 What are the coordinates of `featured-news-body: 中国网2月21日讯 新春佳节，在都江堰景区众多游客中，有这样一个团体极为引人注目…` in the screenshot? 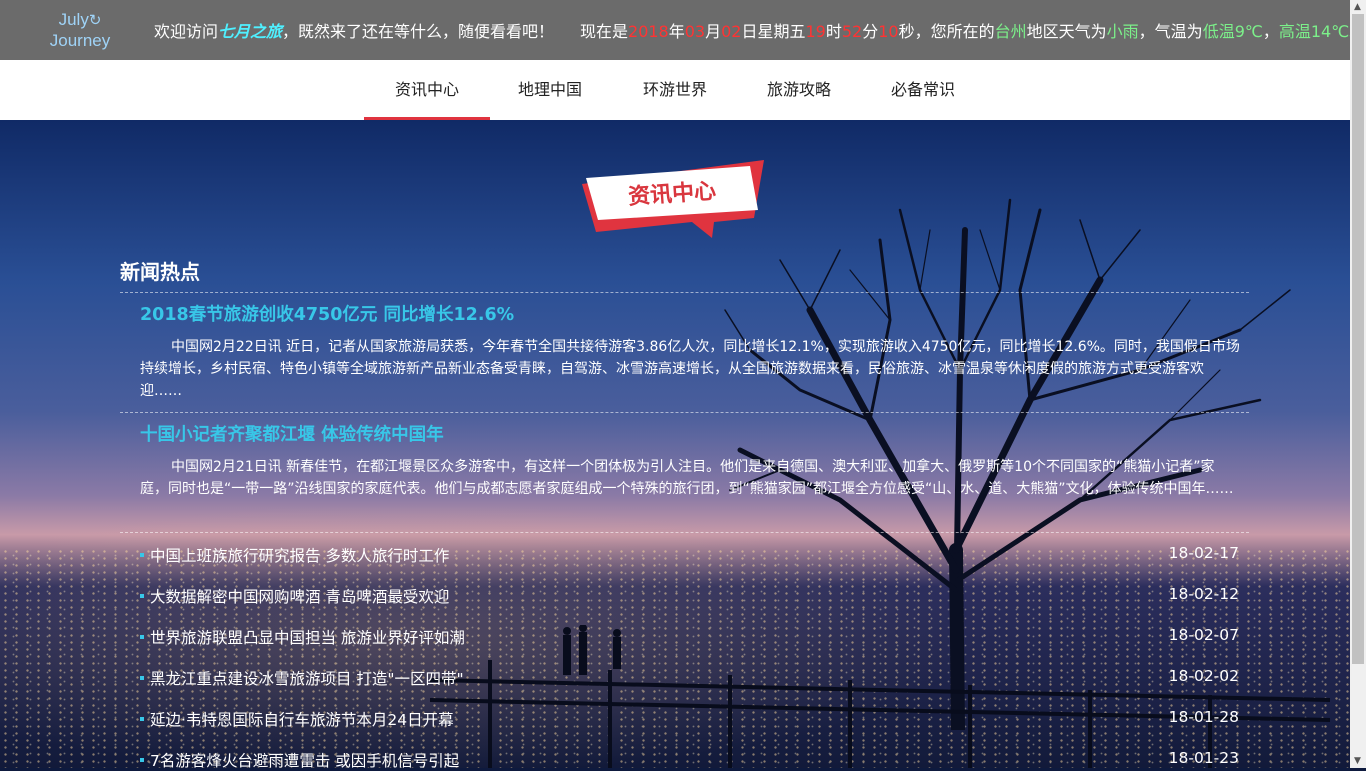 It's located at (687, 478).